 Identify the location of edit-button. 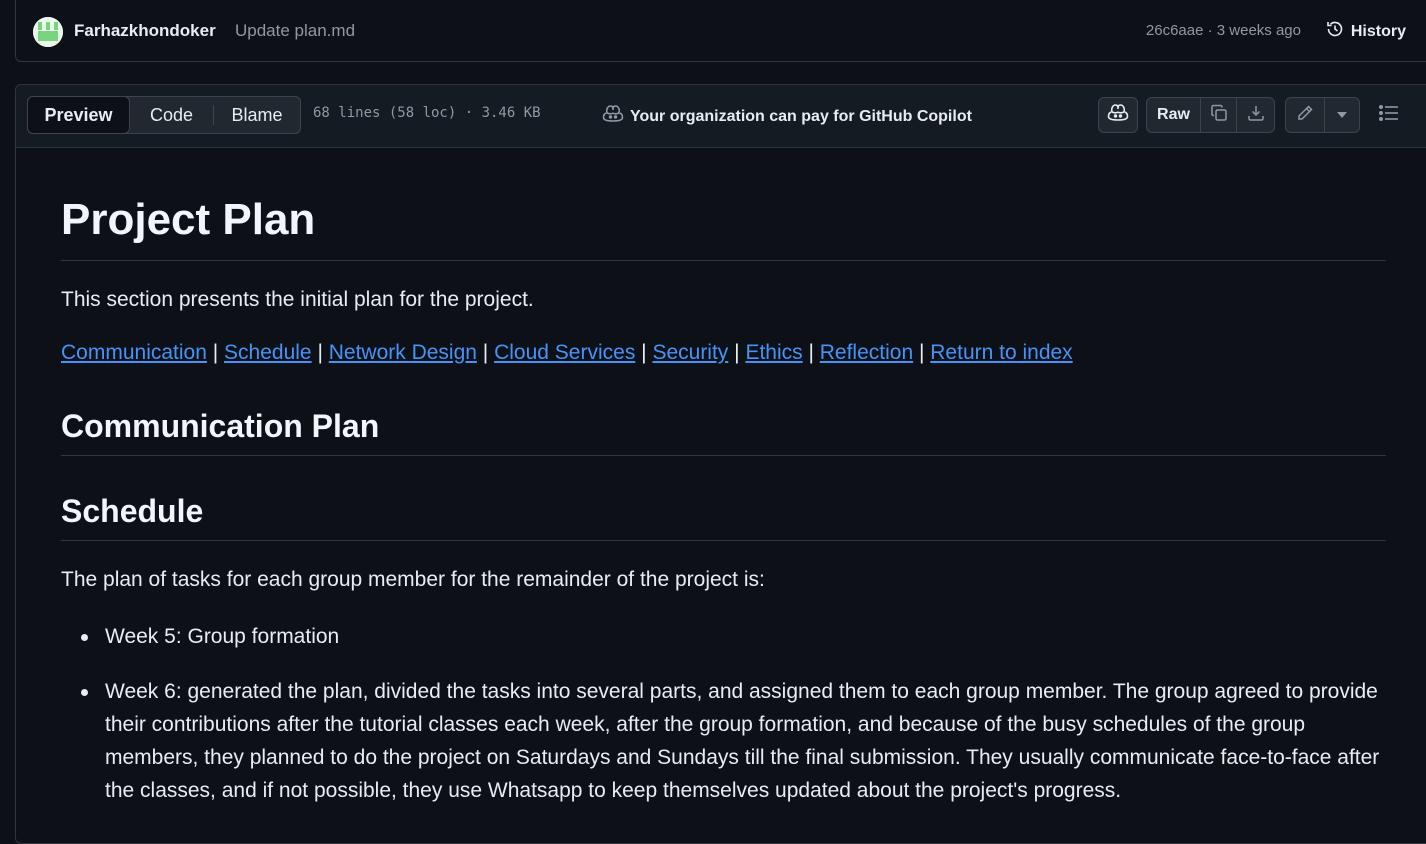
(1305, 115).